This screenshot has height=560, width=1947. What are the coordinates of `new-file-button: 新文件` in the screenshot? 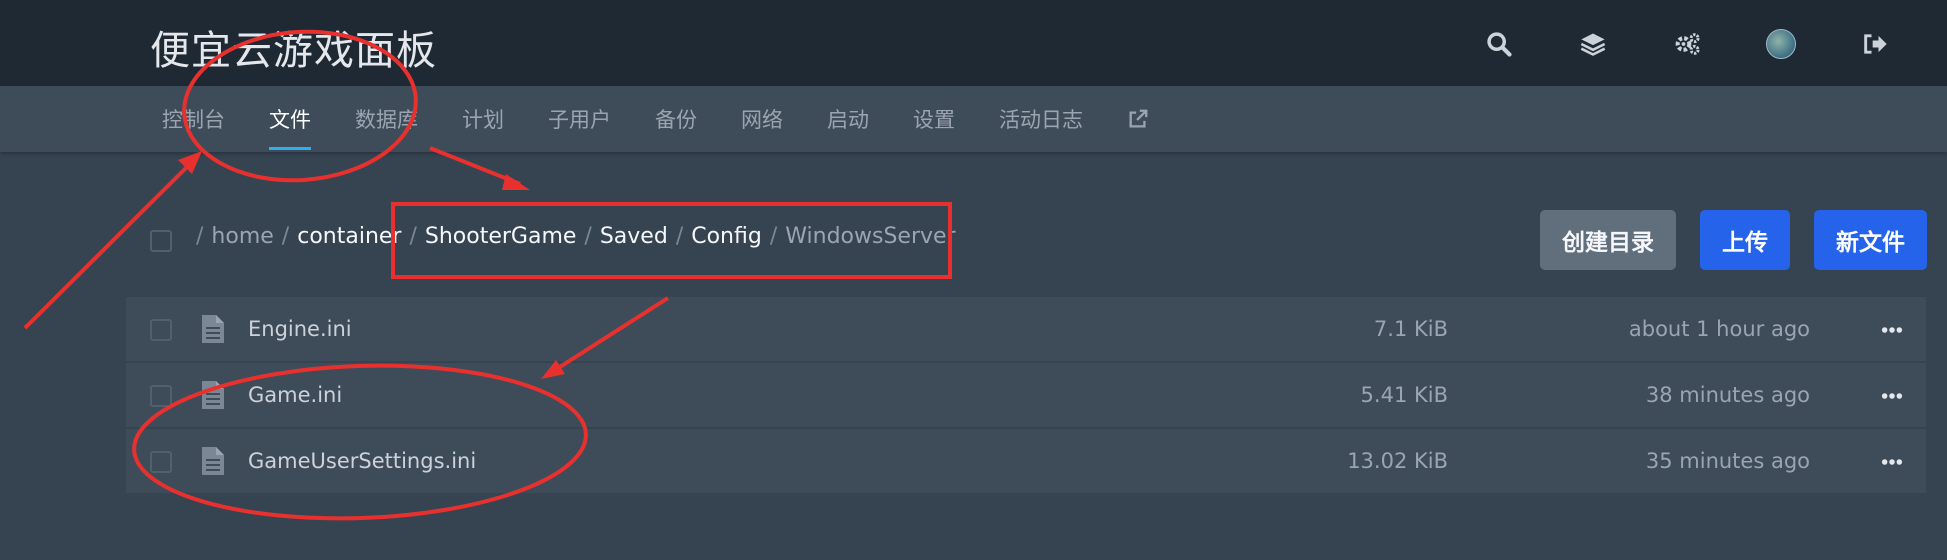 It's located at (1870, 240).